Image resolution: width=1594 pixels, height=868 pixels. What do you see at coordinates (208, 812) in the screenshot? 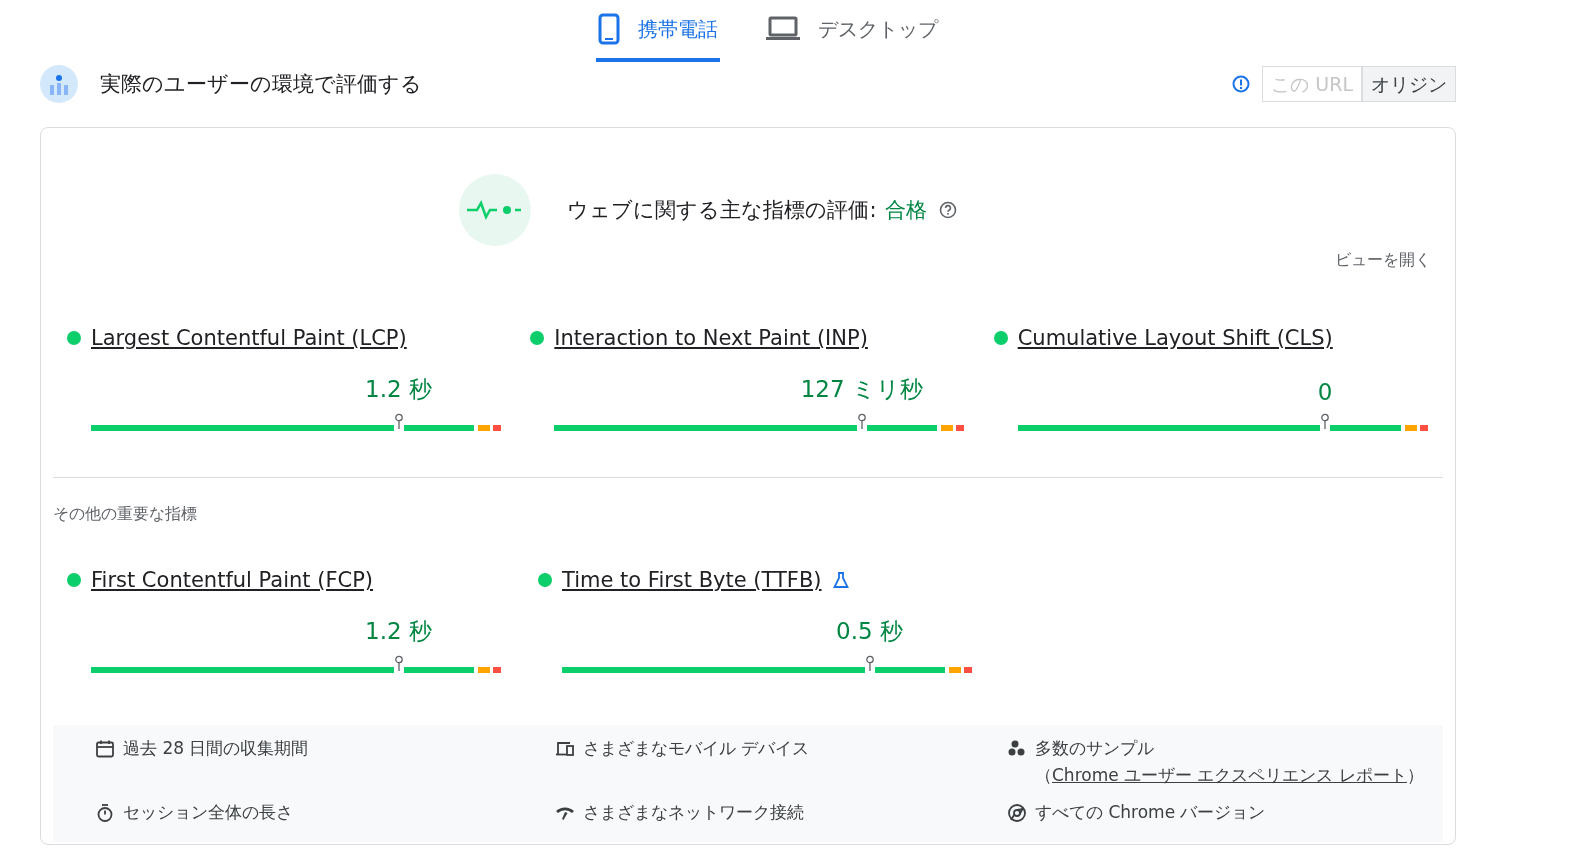
I see `info-text: セッション全体の長さ` at bounding box center [208, 812].